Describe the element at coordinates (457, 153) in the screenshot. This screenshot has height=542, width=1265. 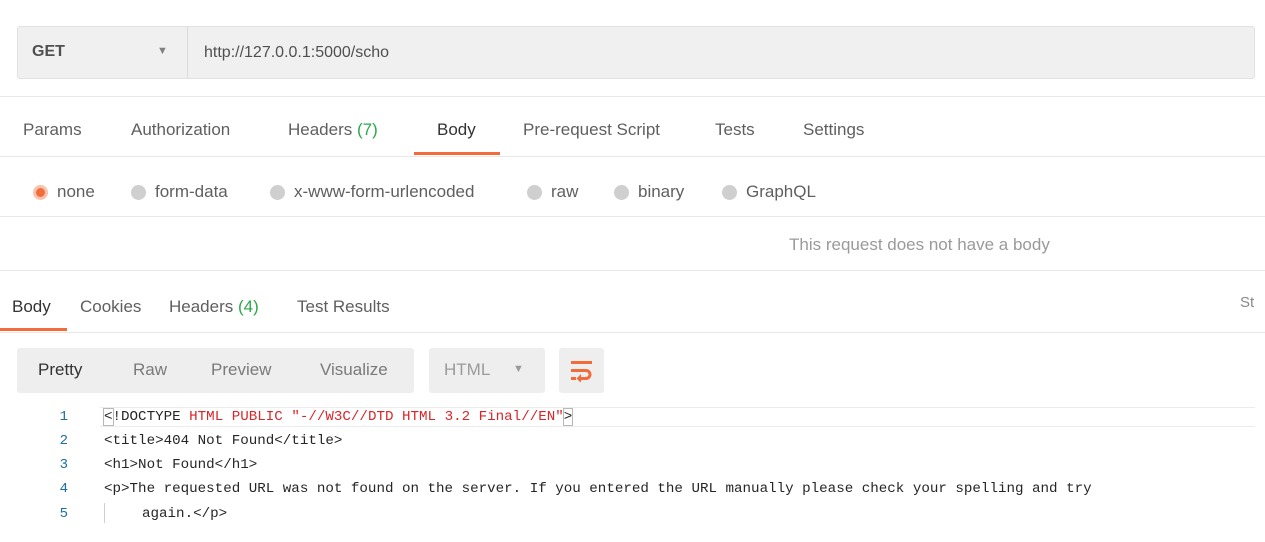
I see `active-tab-indicator` at that location.